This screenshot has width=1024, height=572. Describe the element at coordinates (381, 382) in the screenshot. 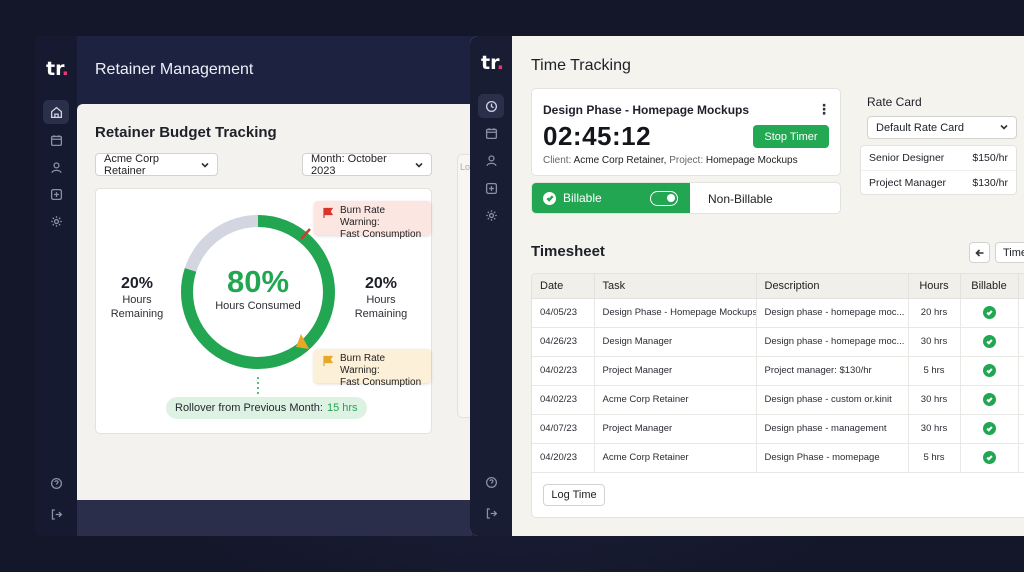

I see `warning-bottom-line-2: Fast Consumption` at that location.